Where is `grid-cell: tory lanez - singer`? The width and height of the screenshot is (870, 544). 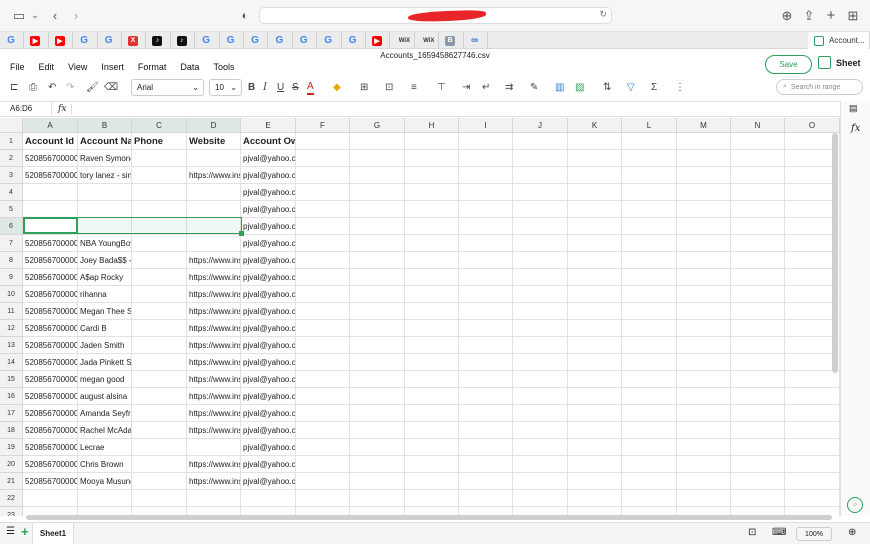
grid-cell: tory lanez - singer is located at coordinates (105, 175).